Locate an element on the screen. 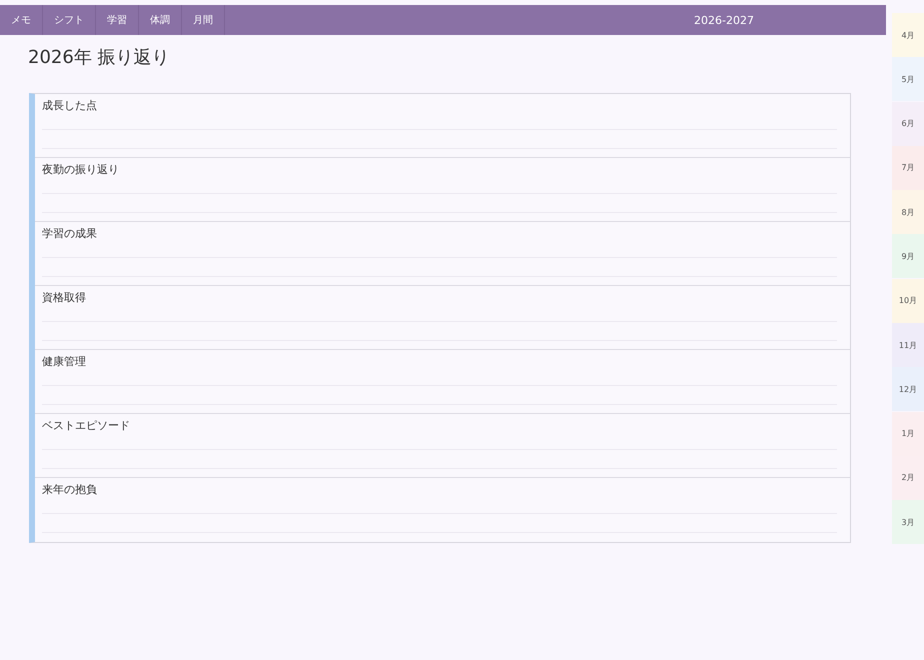  month-tab: 3月 is located at coordinates (908, 522).